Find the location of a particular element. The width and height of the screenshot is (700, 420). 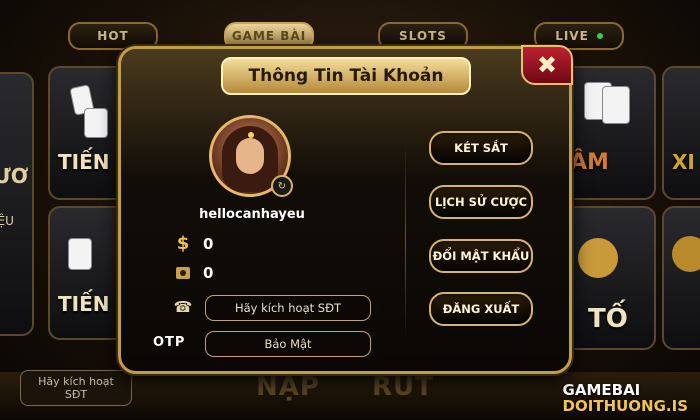

left-fragment-2: IỆU is located at coordinates (7, 221).